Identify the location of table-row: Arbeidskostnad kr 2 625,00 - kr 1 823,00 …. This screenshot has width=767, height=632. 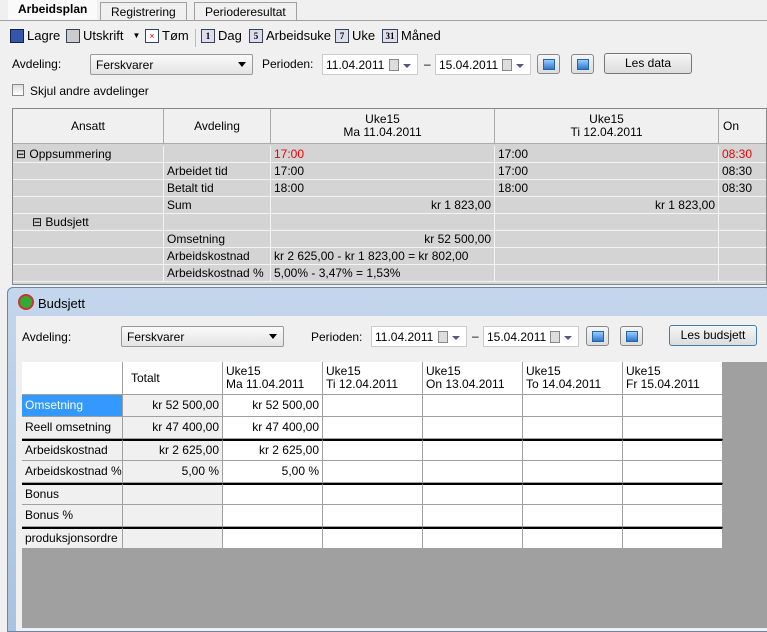
(389, 256).